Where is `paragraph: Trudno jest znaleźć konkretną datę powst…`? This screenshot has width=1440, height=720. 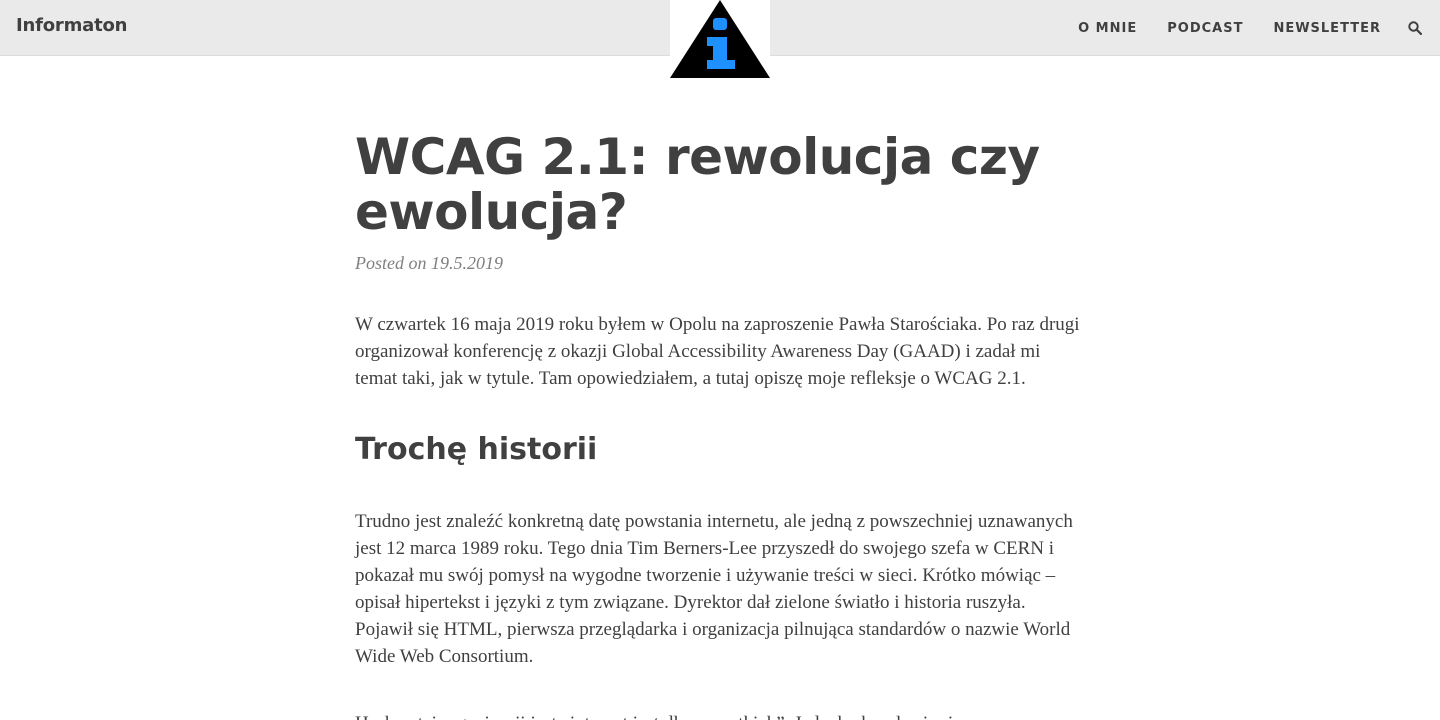
paragraph: Trudno jest znaleźć konkretną datę powst… is located at coordinates (714, 589).